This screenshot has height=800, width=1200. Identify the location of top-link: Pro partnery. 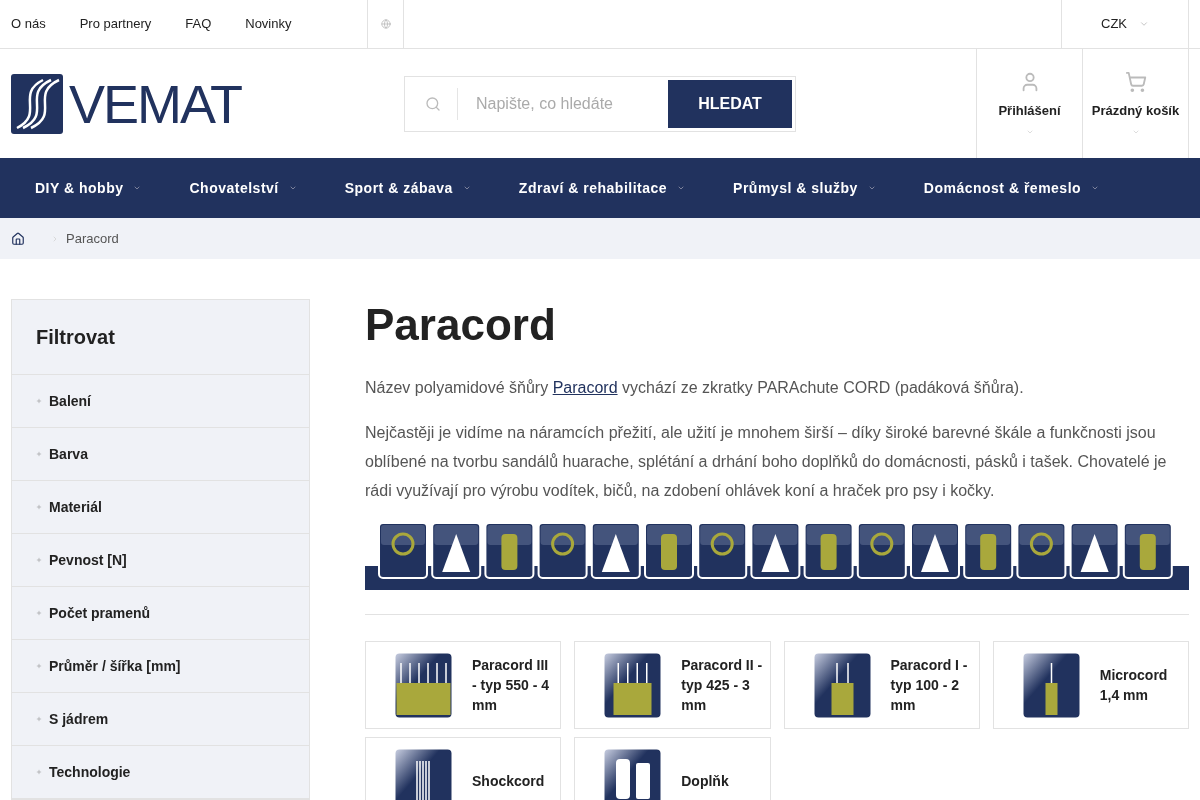
(115, 24).